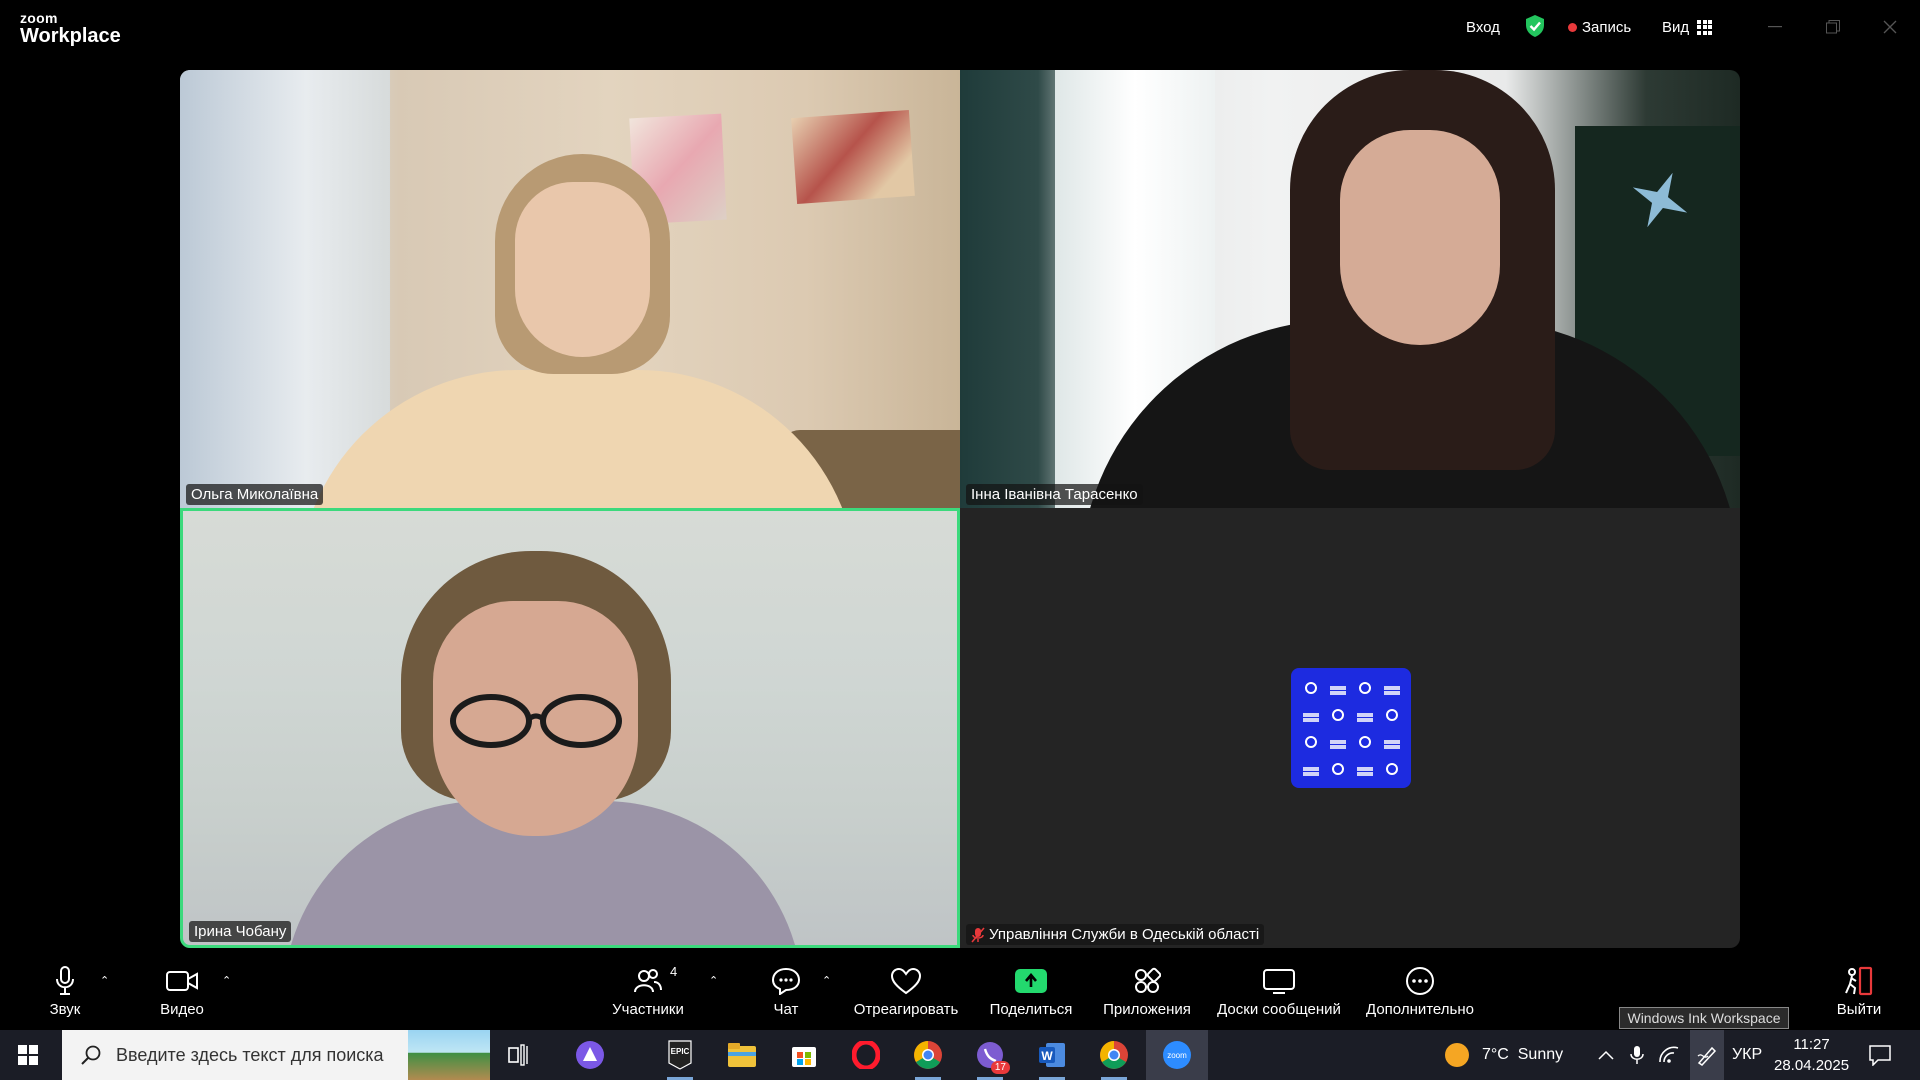 Image resolution: width=1920 pixels, height=1080 pixels. Describe the element at coordinates (1457, 1055) in the screenshot. I see `sun-icon` at that location.